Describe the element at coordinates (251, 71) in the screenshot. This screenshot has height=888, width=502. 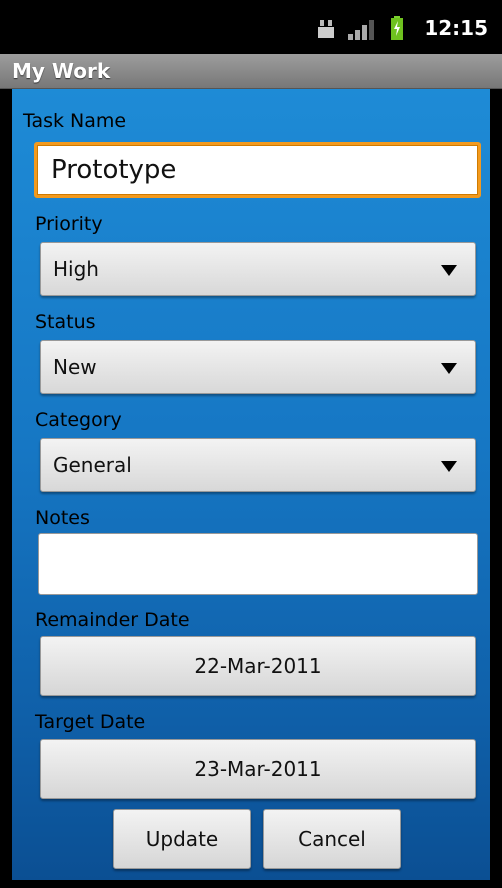
I see `title-bar: My Work` at that location.